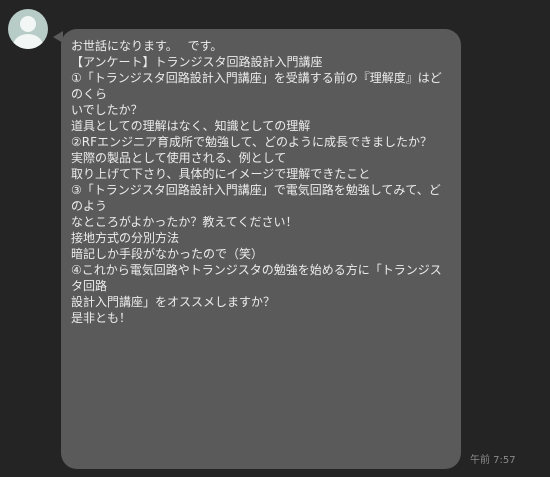 The width and height of the screenshot is (550, 477). What do you see at coordinates (184, 222) in the screenshot?
I see `message-line: なところがよかったか？教えてください！` at bounding box center [184, 222].